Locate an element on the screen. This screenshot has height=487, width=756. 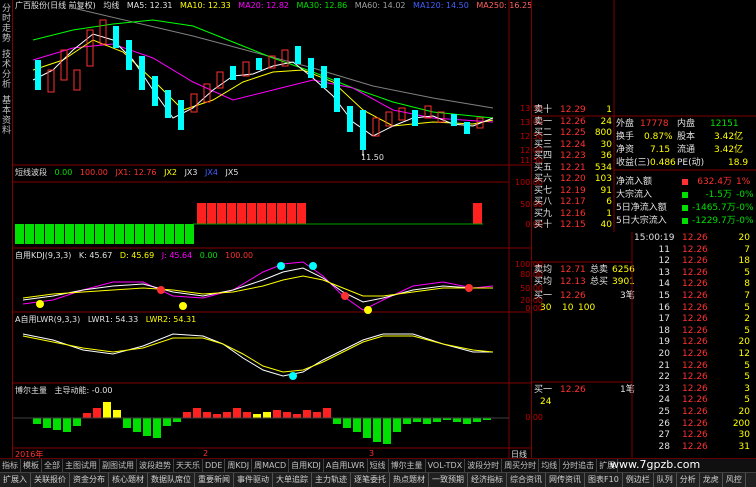
function-tab: 事件驱动 is located at coordinates (253, 480).